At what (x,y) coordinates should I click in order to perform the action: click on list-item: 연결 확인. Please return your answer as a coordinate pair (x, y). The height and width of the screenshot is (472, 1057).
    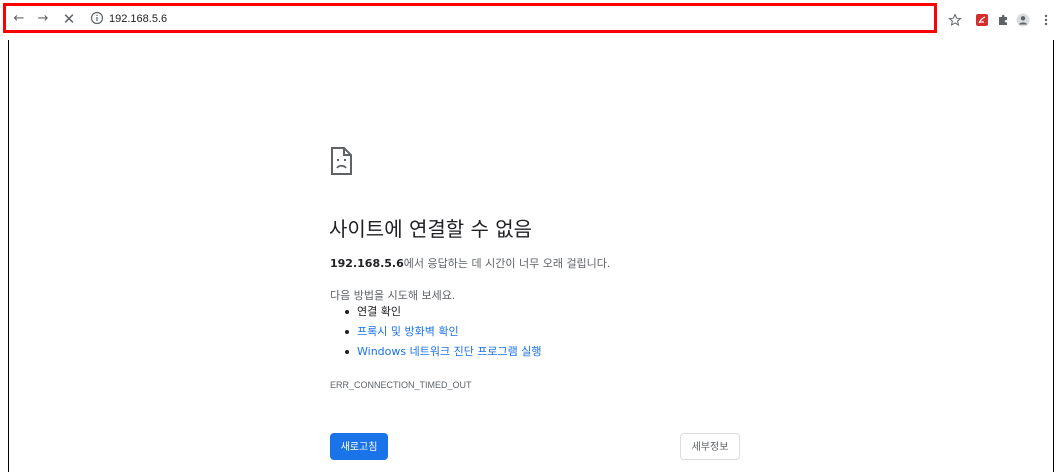
    Looking at the image, I should click on (443, 315).